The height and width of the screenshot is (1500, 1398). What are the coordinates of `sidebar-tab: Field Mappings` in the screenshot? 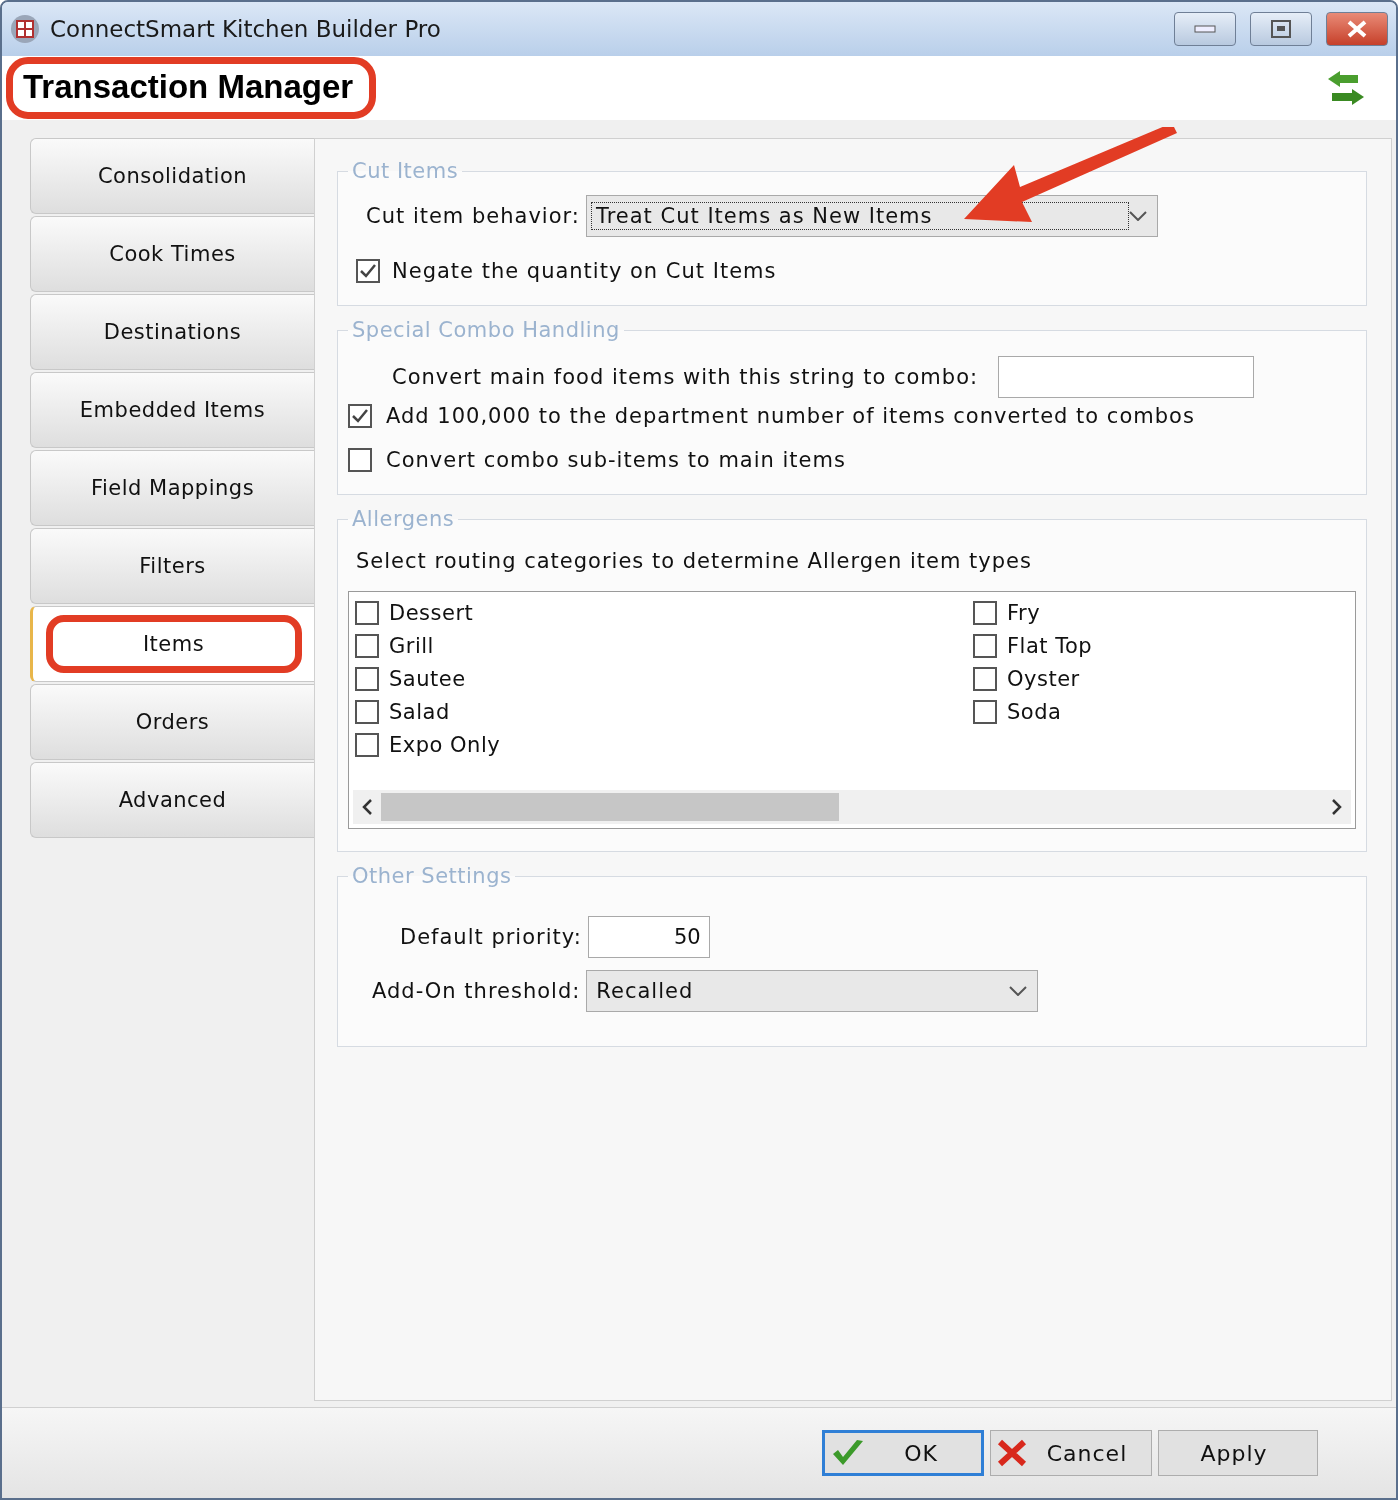 It's located at (172, 488).